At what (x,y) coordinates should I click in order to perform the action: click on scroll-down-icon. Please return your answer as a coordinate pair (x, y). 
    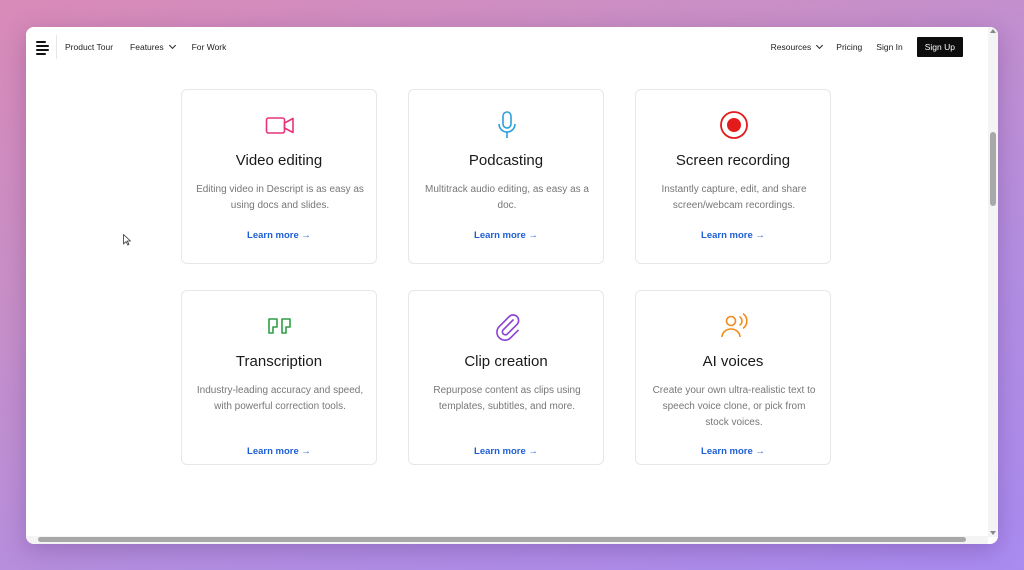
    Looking at the image, I should click on (993, 533).